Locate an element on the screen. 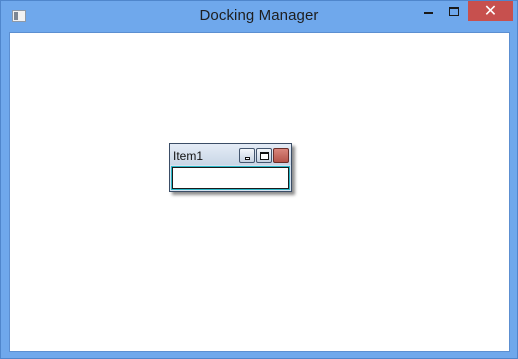 The width and height of the screenshot is (518, 359). pane-maximize-button is located at coordinates (264, 155).